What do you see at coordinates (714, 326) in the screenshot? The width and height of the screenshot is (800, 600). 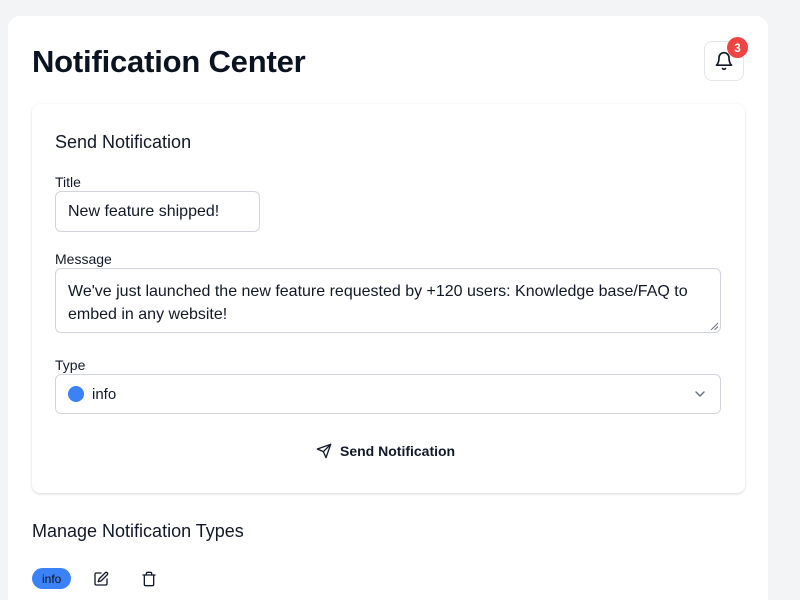 I see `resize-handle-icon` at bounding box center [714, 326].